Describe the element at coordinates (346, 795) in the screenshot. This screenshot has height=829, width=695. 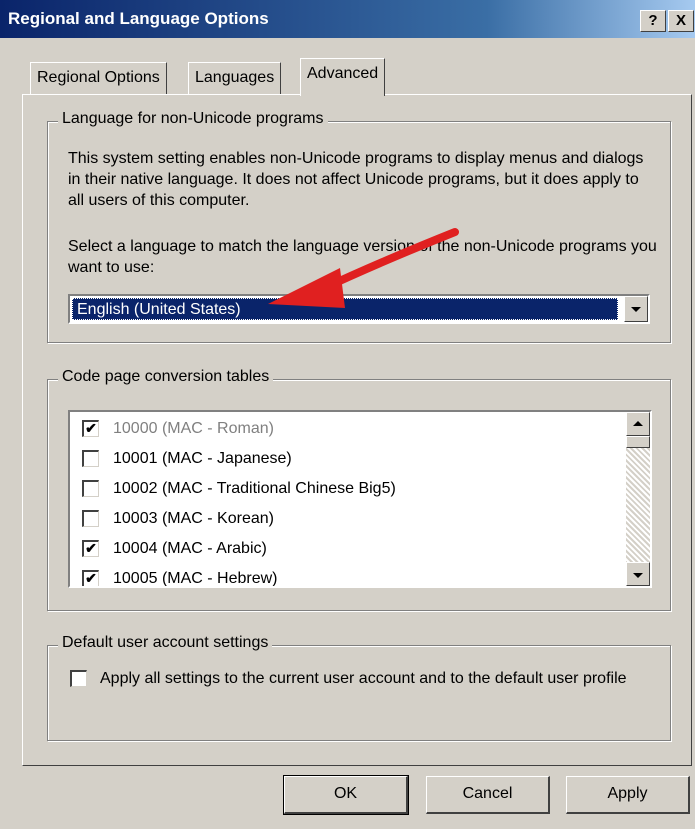
I see `ok-button: OK` at that location.